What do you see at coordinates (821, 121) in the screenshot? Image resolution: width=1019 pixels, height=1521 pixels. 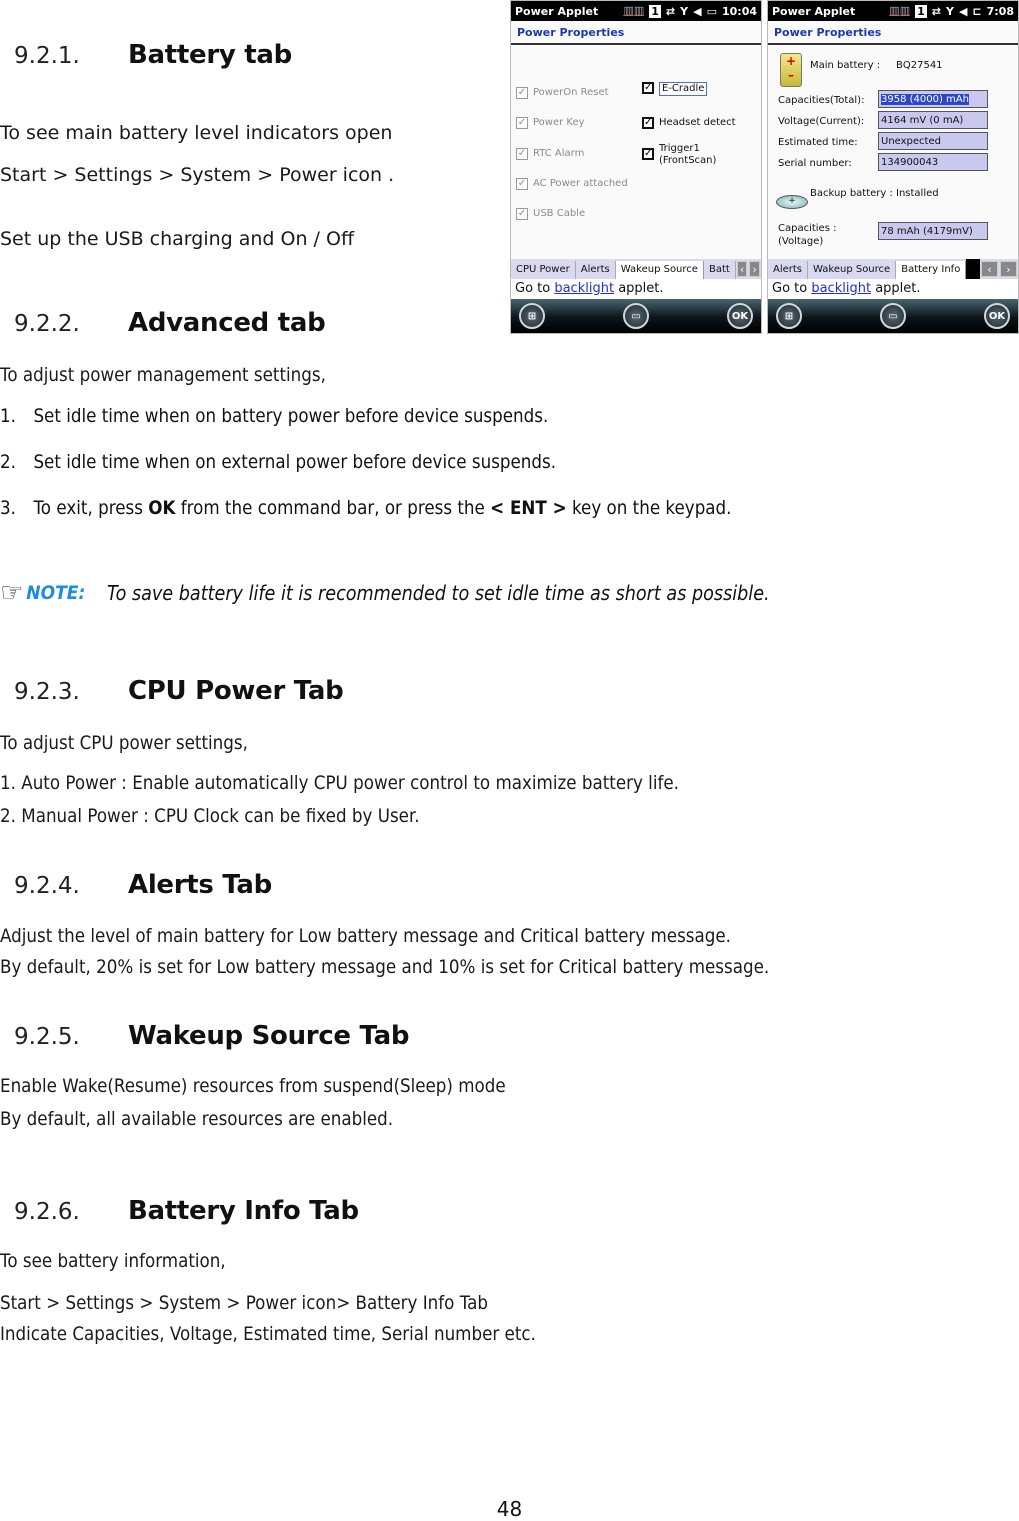 I see `field-label: Voltage(Current):` at bounding box center [821, 121].